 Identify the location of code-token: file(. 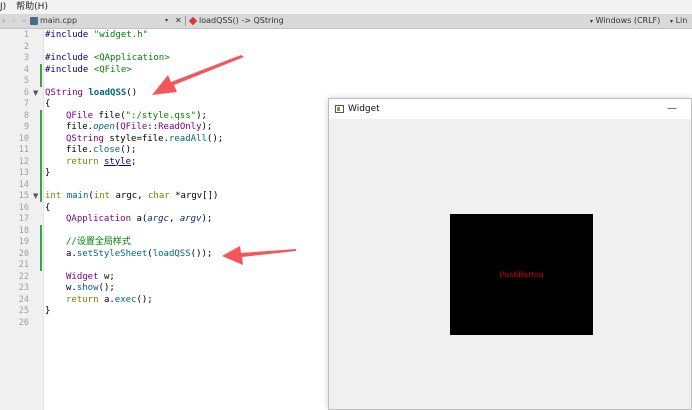
(112, 115).